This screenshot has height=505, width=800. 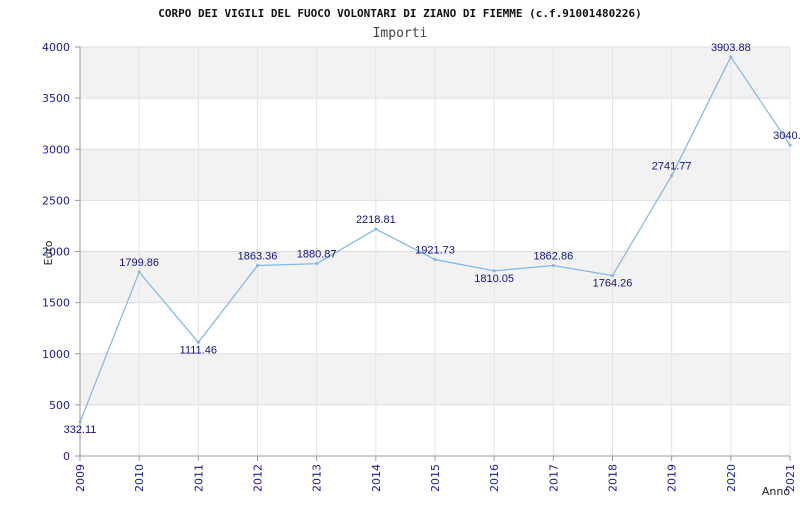 I want to click on x-tick-label: 2020, so click(x=731, y=478).